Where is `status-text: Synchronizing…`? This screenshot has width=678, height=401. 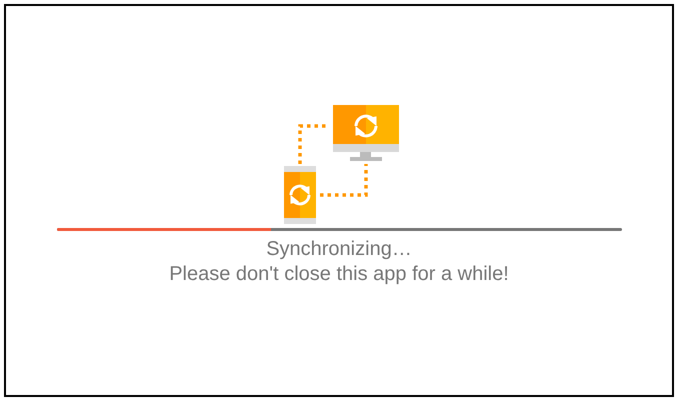 status-text: Synchronizing… is located at coordinates (339, 249).